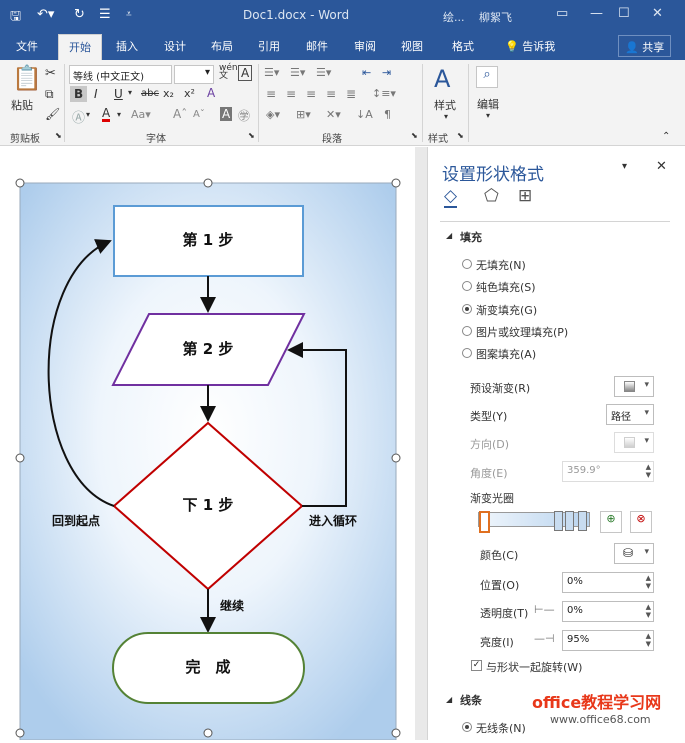 Image resolution: width=685 pixels, height=743 pixels. What do you see at coordinates (624, 166) in the screenshot?
I see `pane-options-icon: ▾` at bounding box center [624, 166].